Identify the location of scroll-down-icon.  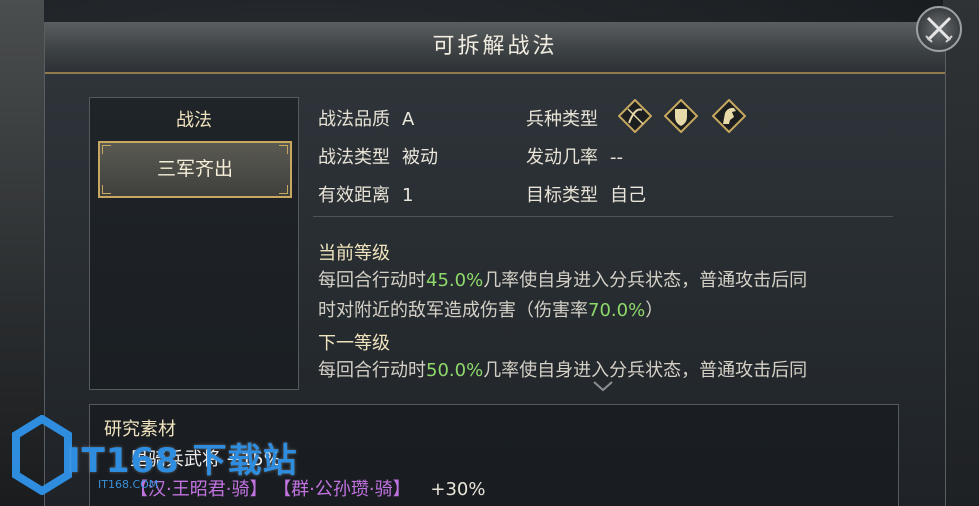
(603, 386).